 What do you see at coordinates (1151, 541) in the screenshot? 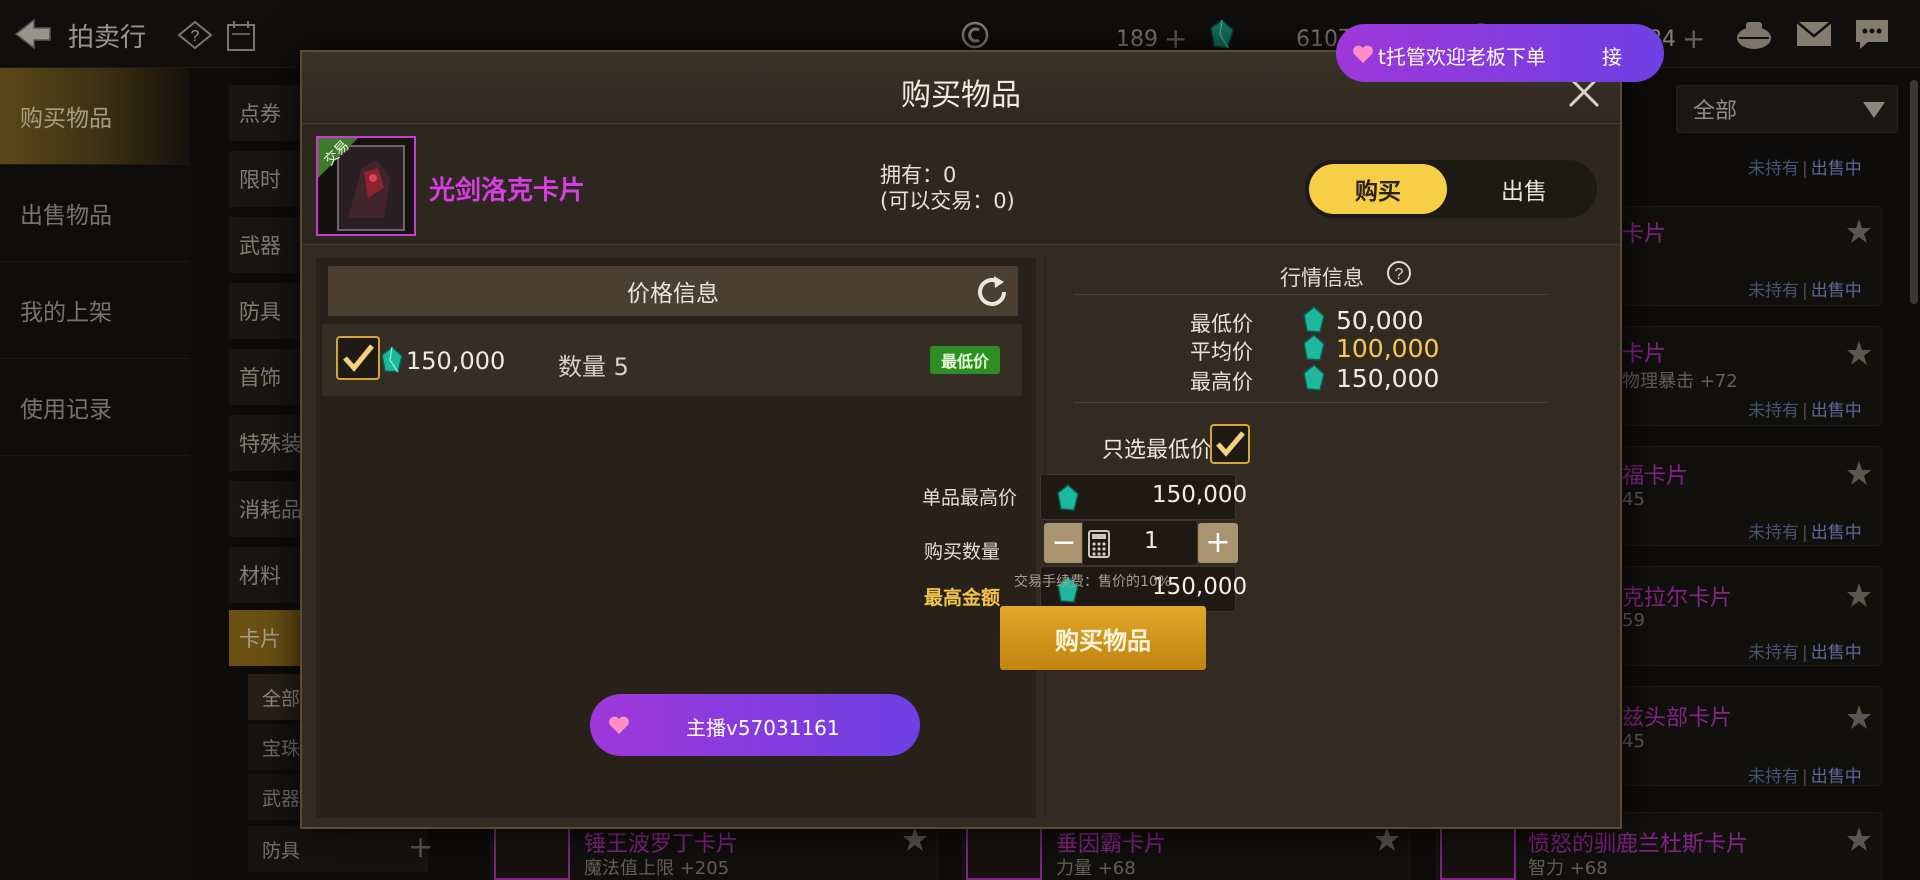
I see `quantity-value: 1` at bounding box center [1151, 541].